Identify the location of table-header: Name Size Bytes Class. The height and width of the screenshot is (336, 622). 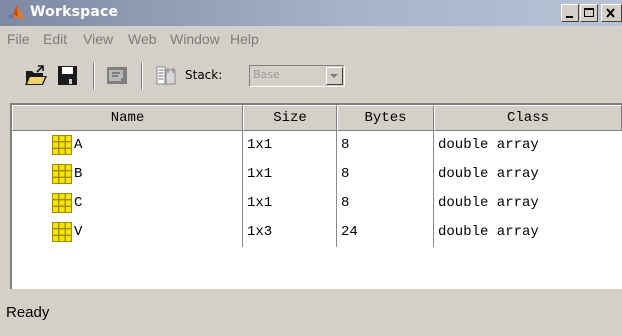
(317, 118).